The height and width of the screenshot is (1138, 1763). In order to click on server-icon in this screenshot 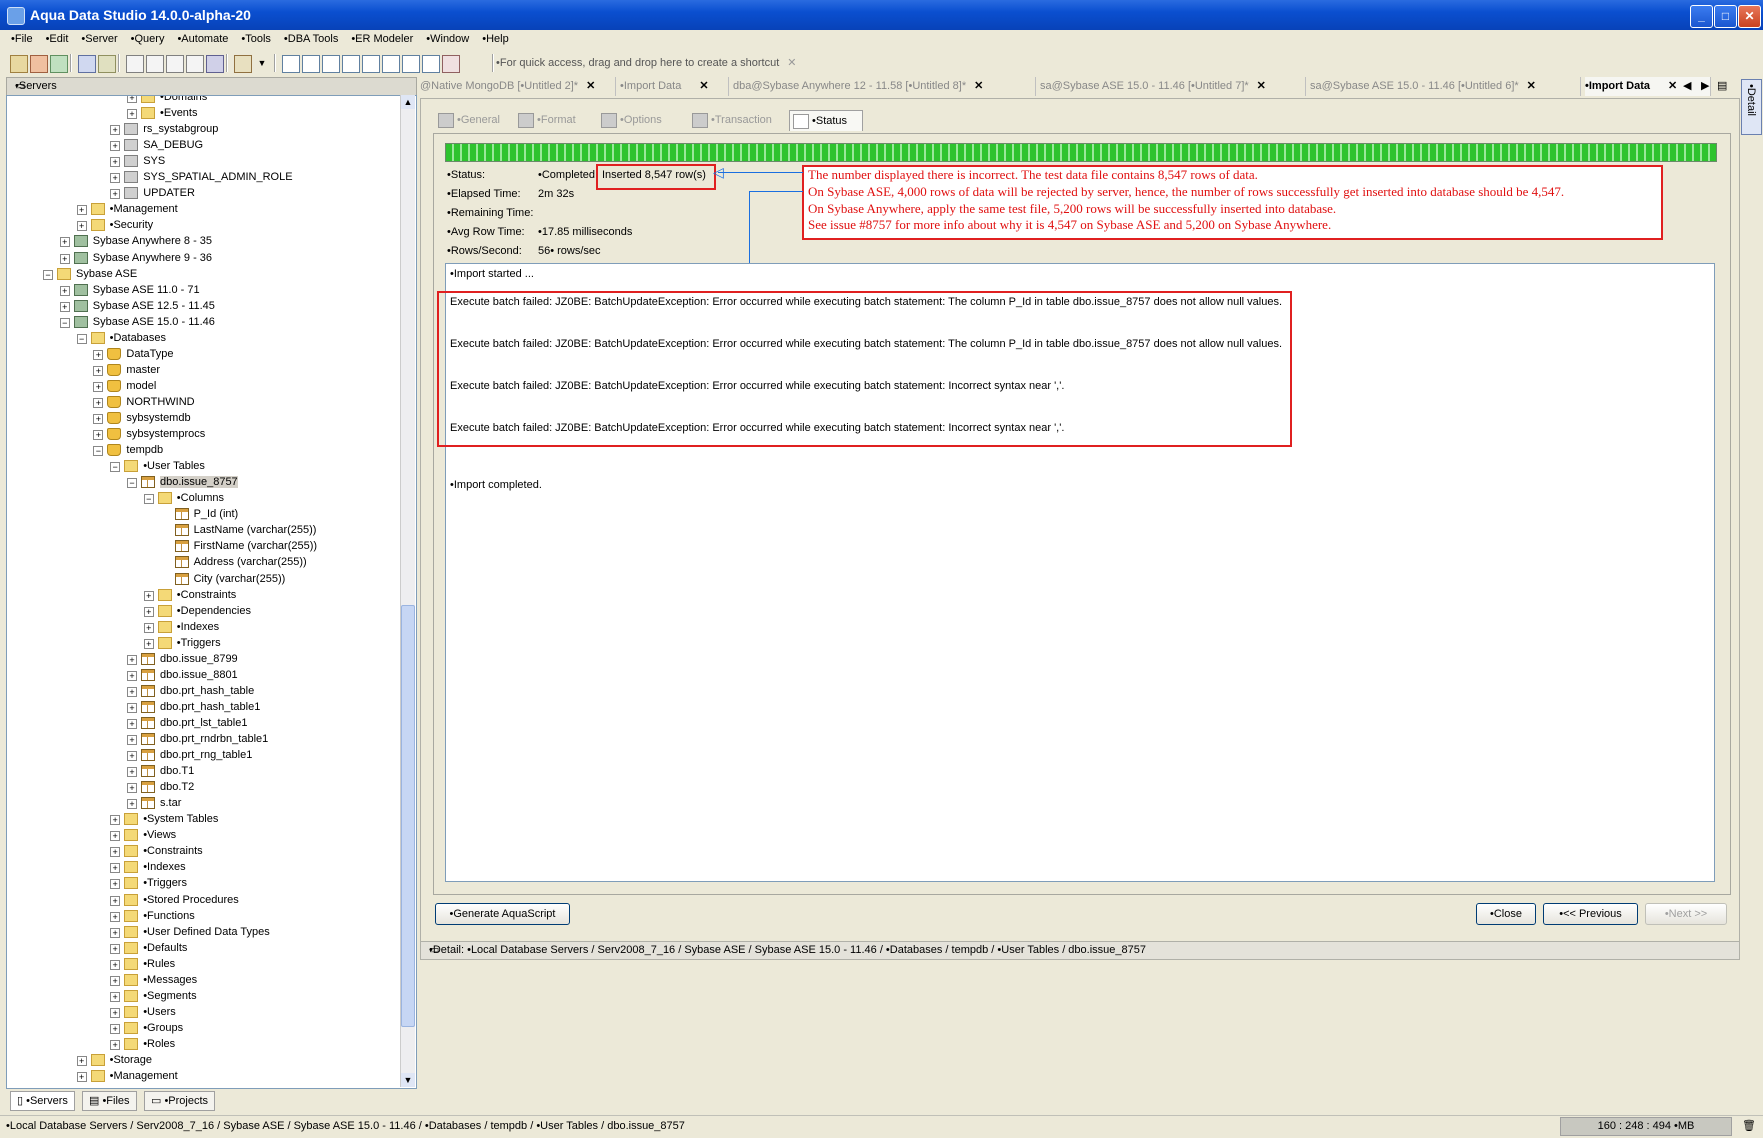, I will do `click(87, 64)`.